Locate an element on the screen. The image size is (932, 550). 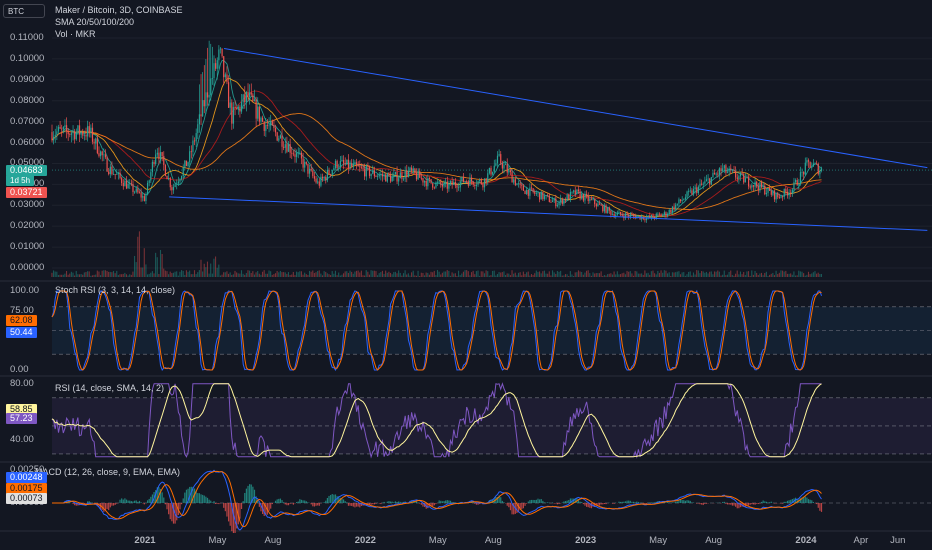
stoch-axis-tick: 0.00 is located at coordinates (19, 369).